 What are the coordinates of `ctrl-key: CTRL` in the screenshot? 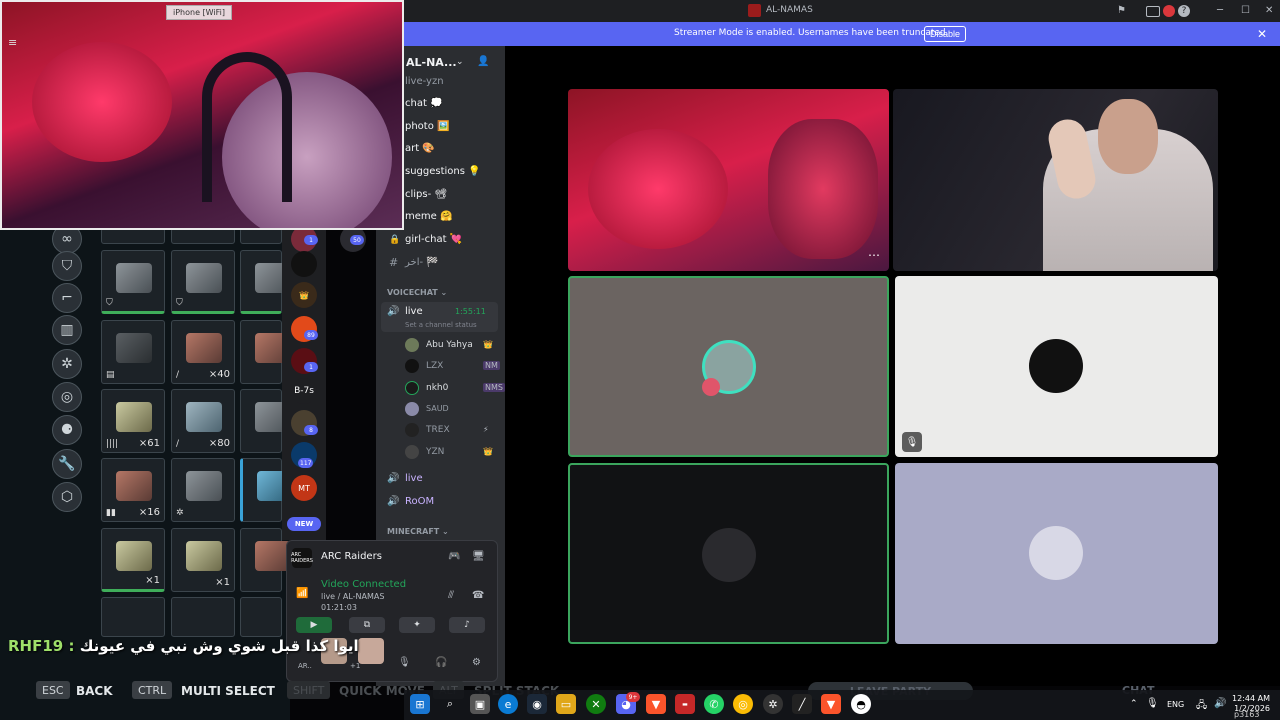 It's located at (152, 690).